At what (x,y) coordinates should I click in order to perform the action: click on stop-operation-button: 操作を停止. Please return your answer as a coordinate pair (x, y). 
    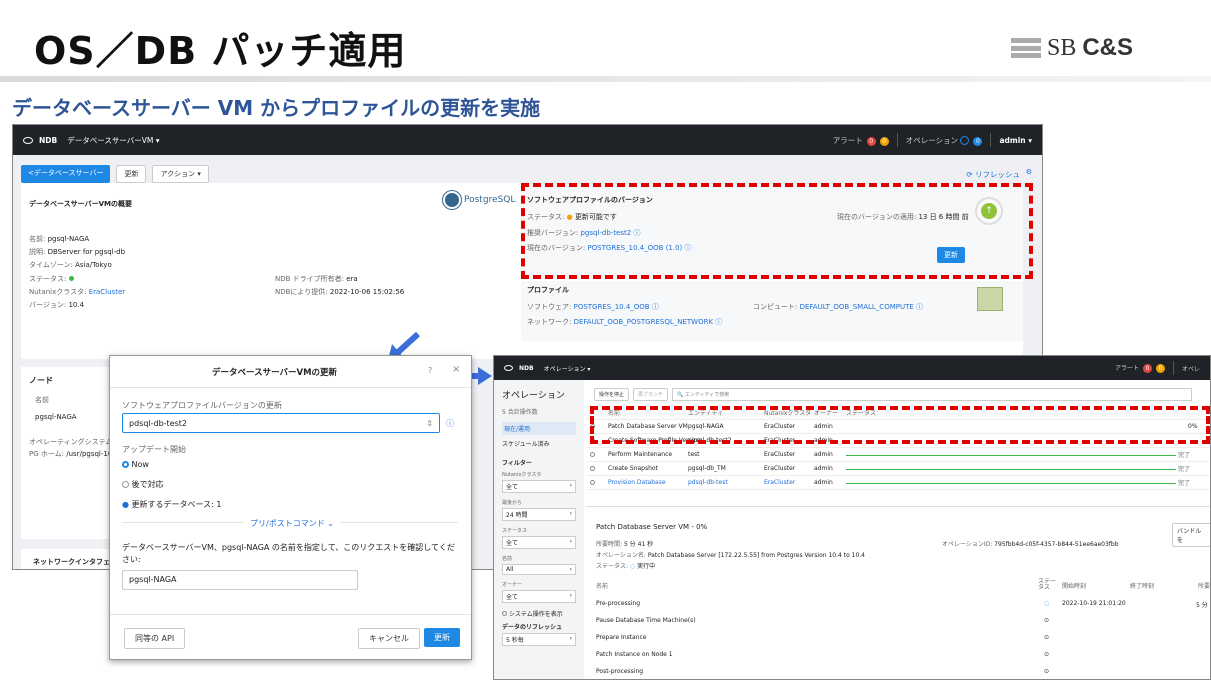
    Looking at the image, I should click on (612, 394).